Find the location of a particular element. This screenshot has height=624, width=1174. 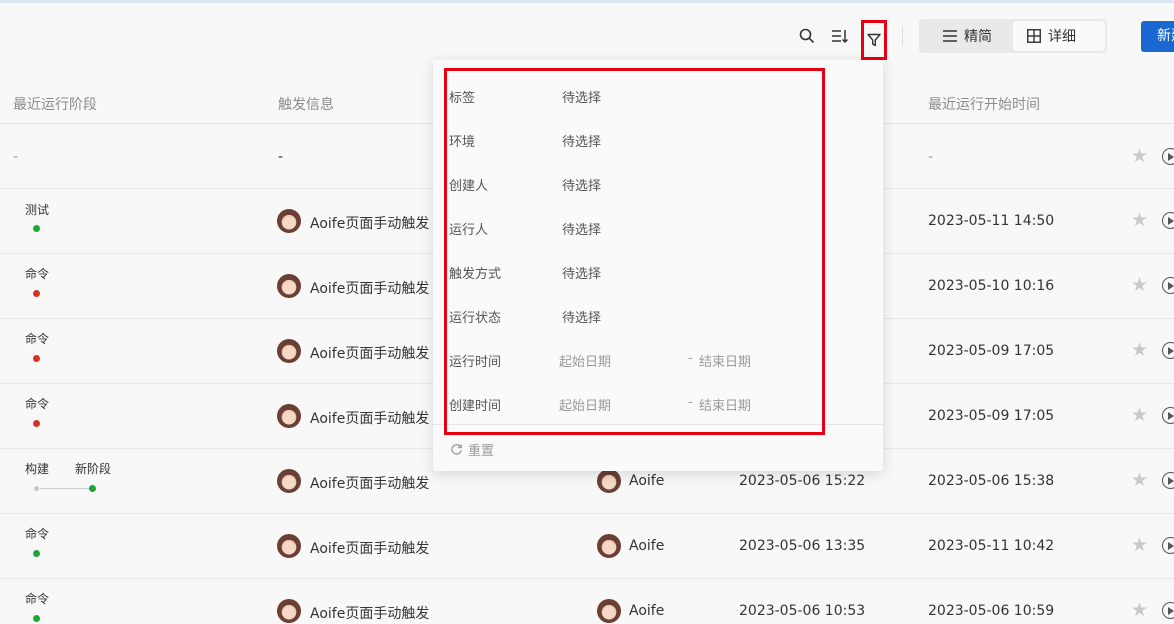

toolbar-divider is located at coordinates (902, 36).